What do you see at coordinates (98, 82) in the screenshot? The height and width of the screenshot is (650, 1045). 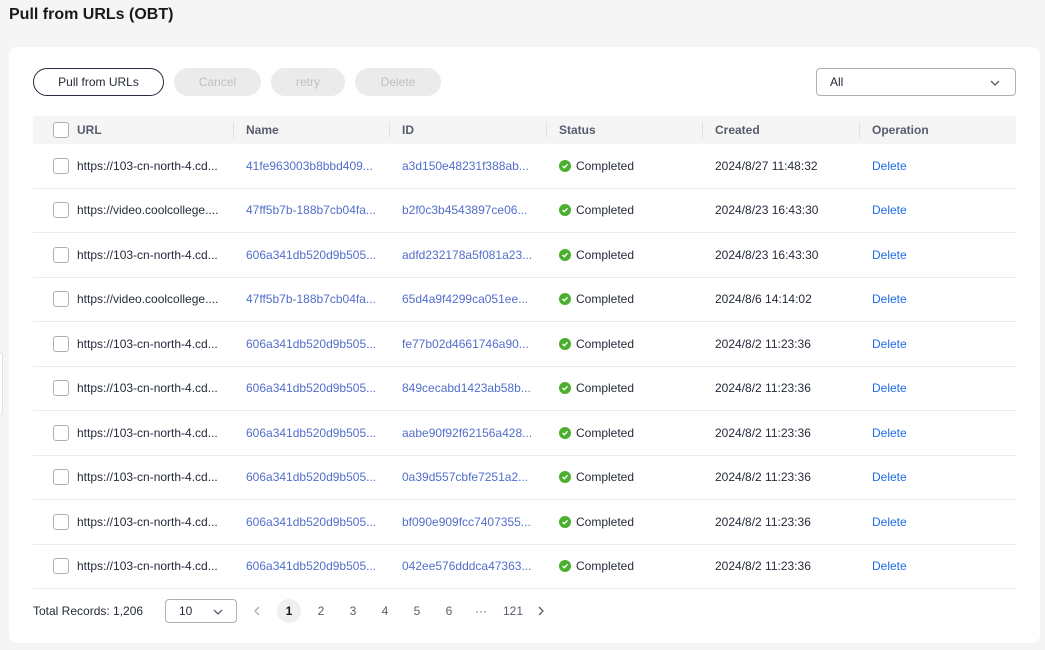 I see `pull-from-urls-button: Pull from URLs` at bounding box center [98, 82].